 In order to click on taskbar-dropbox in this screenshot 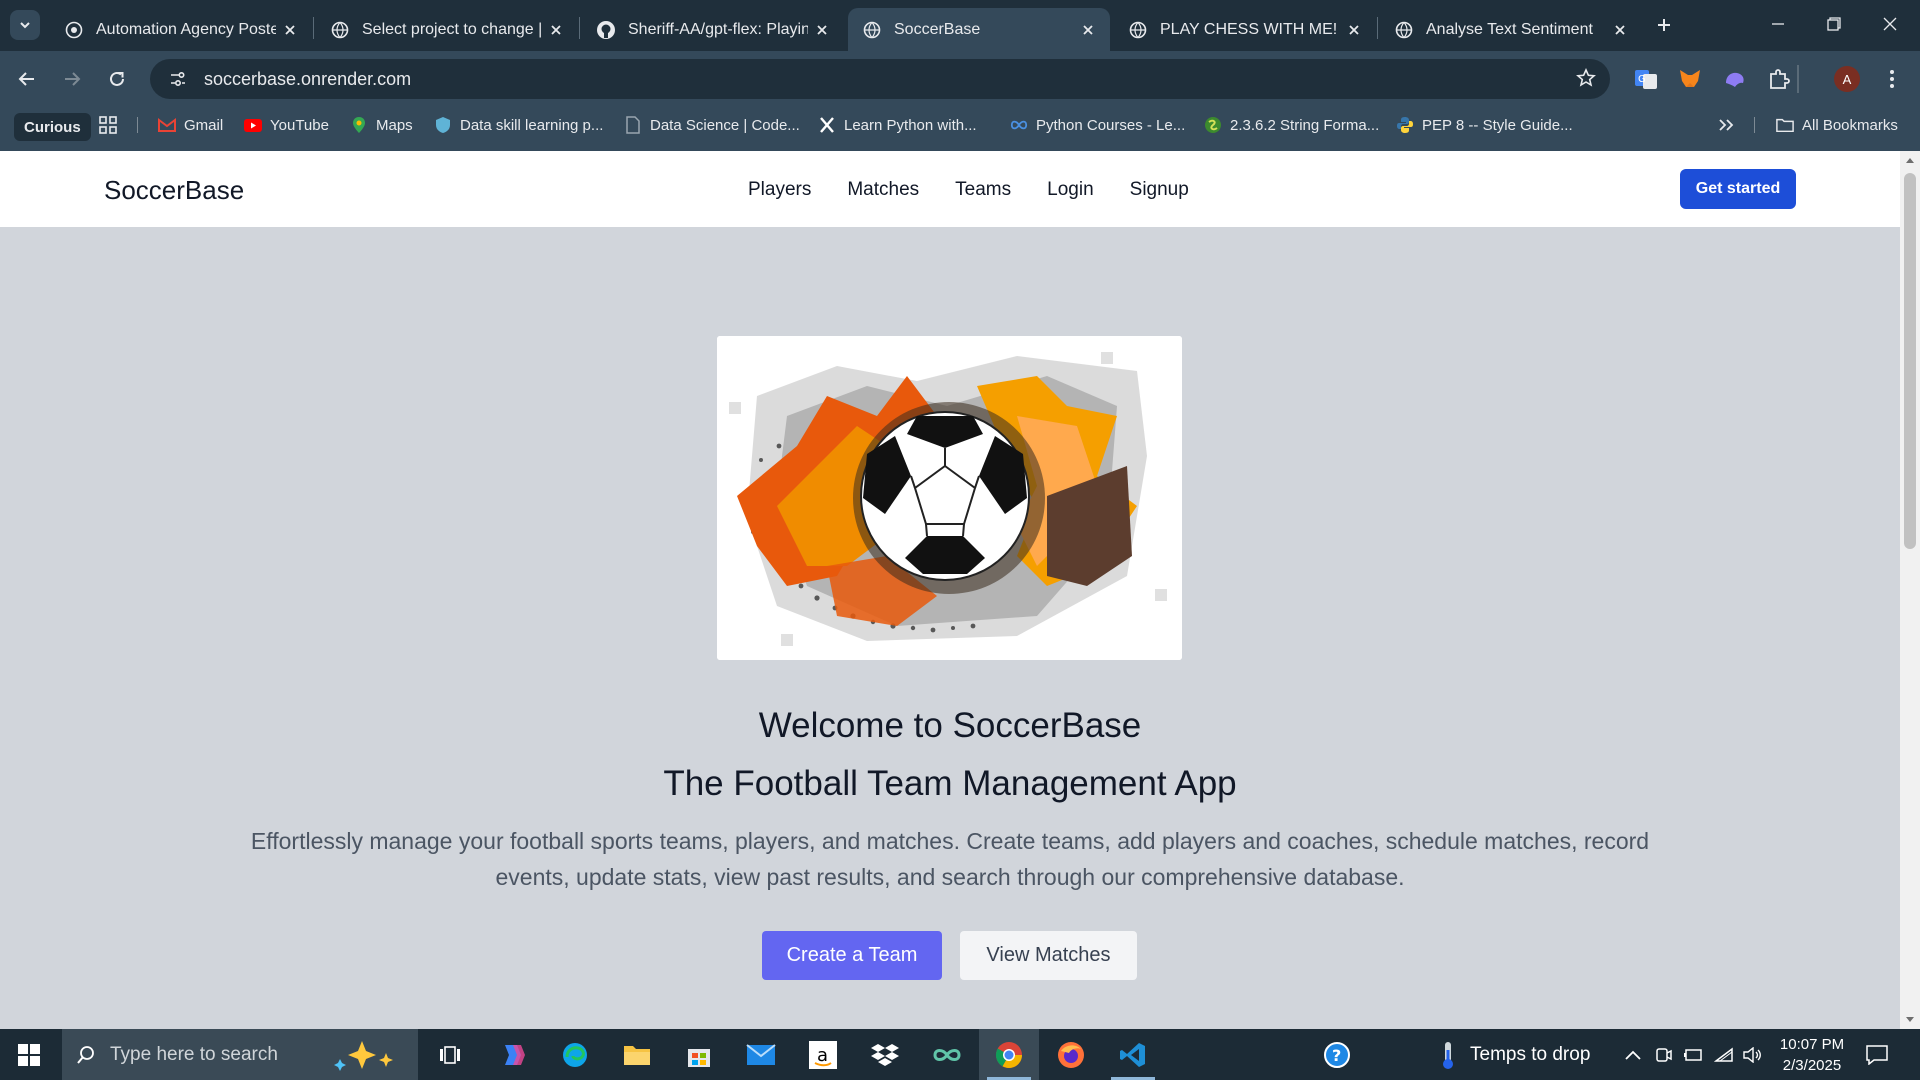, I will do `click(885, 1054)`.